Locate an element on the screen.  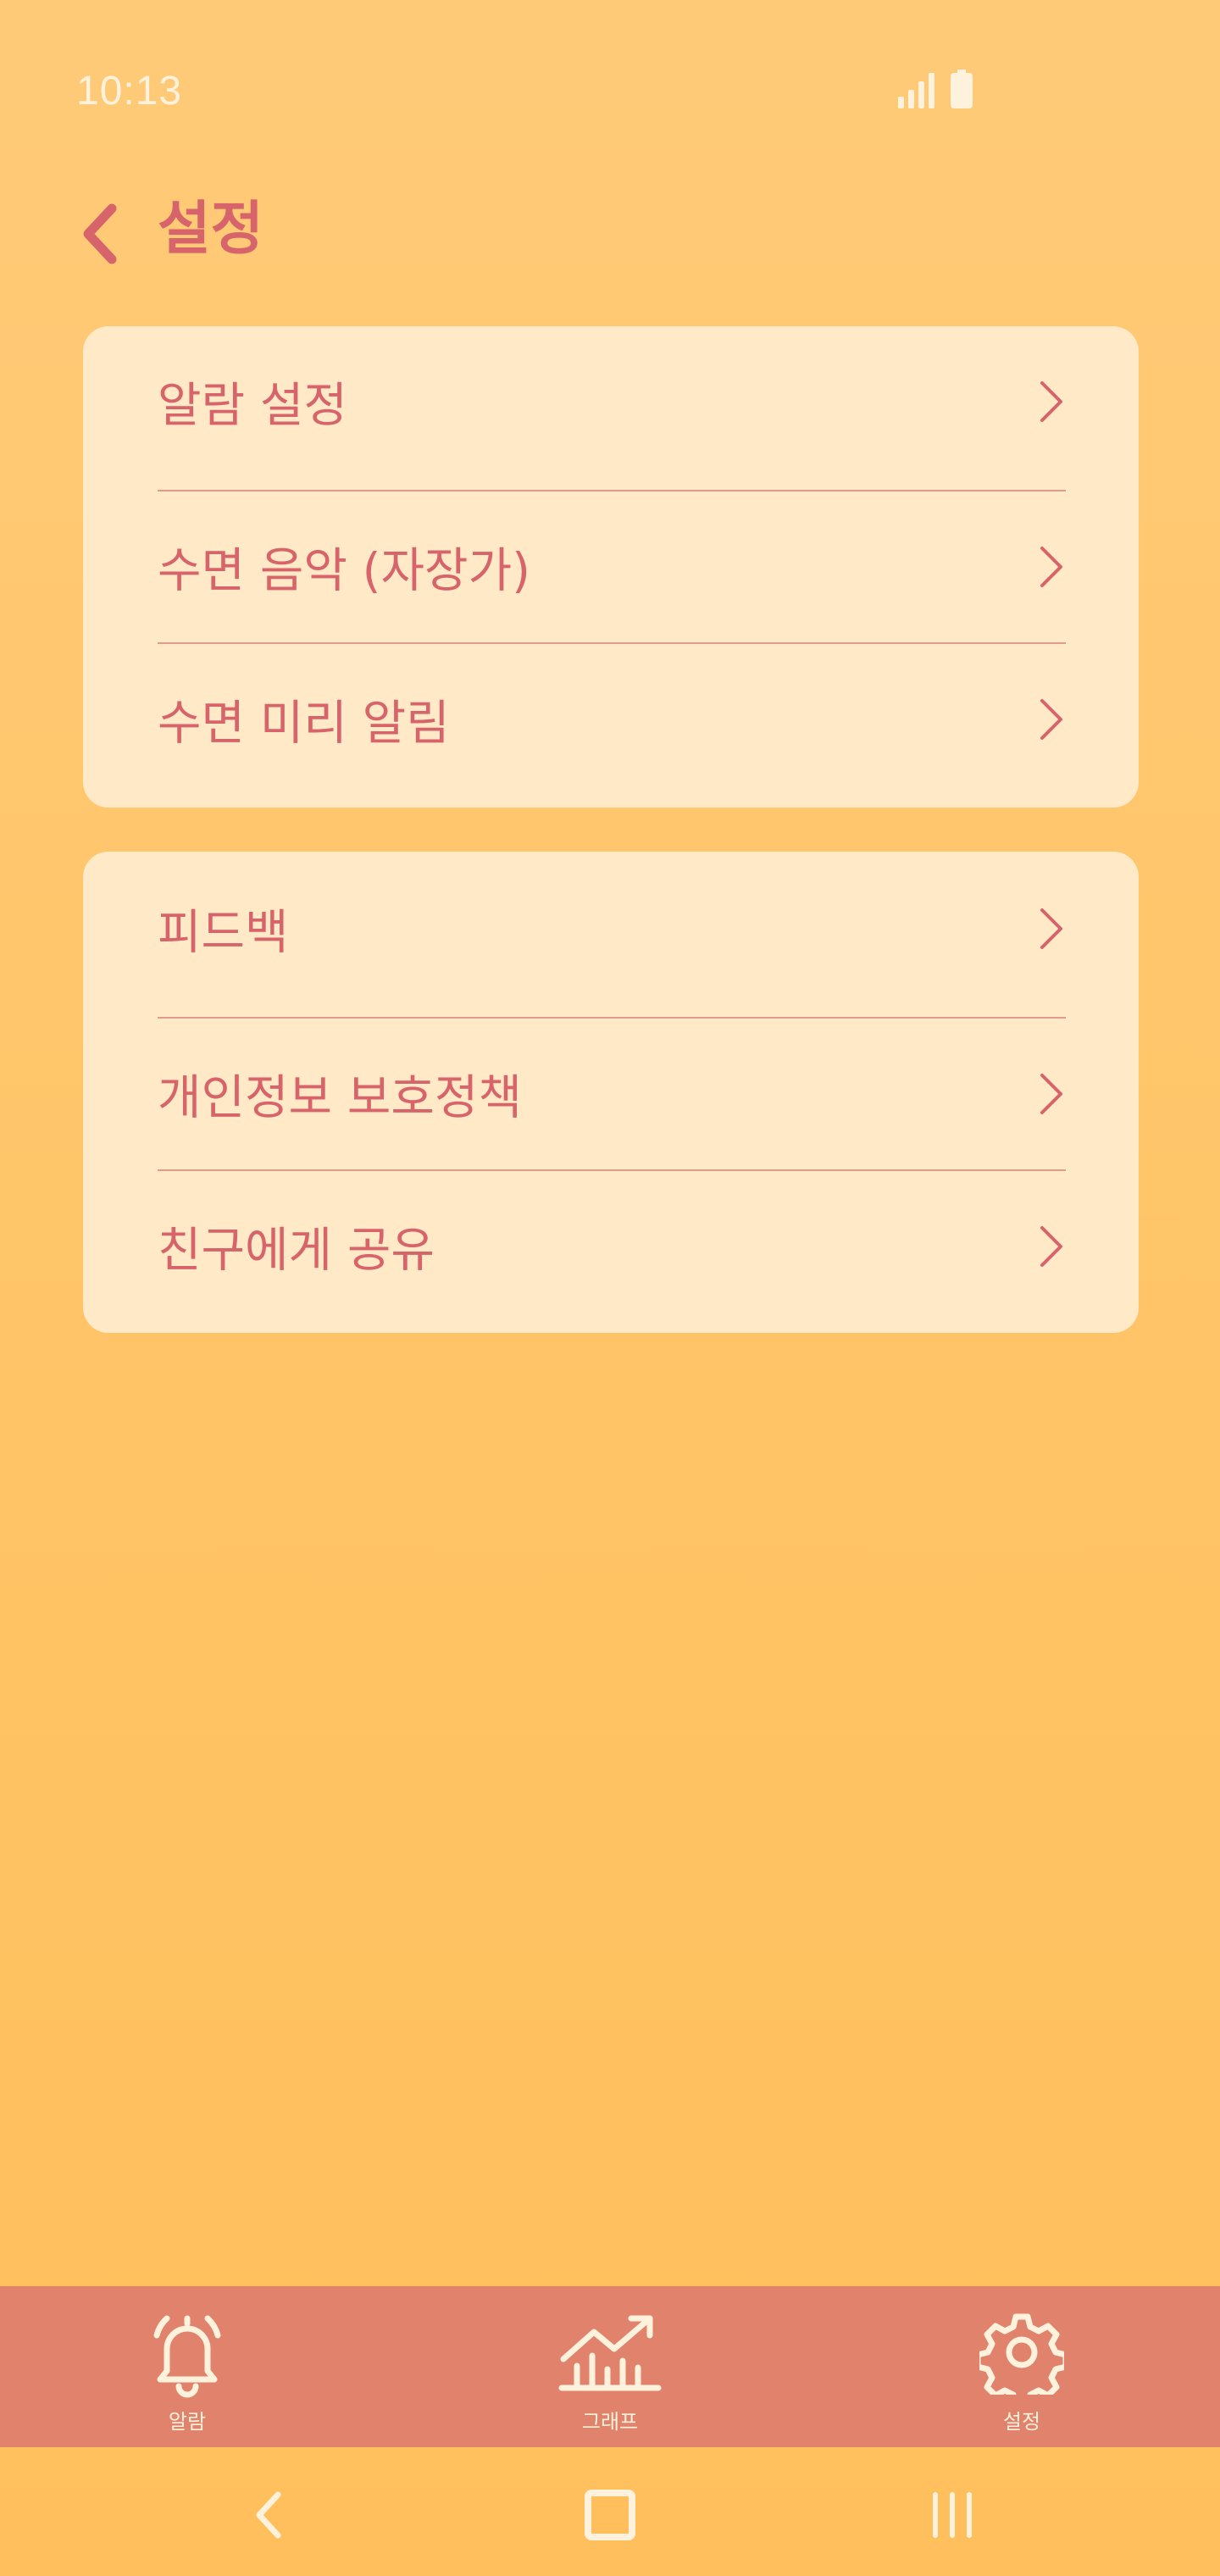
nav-tab-alarm: 알람 is located at coordinates (187, 2366).